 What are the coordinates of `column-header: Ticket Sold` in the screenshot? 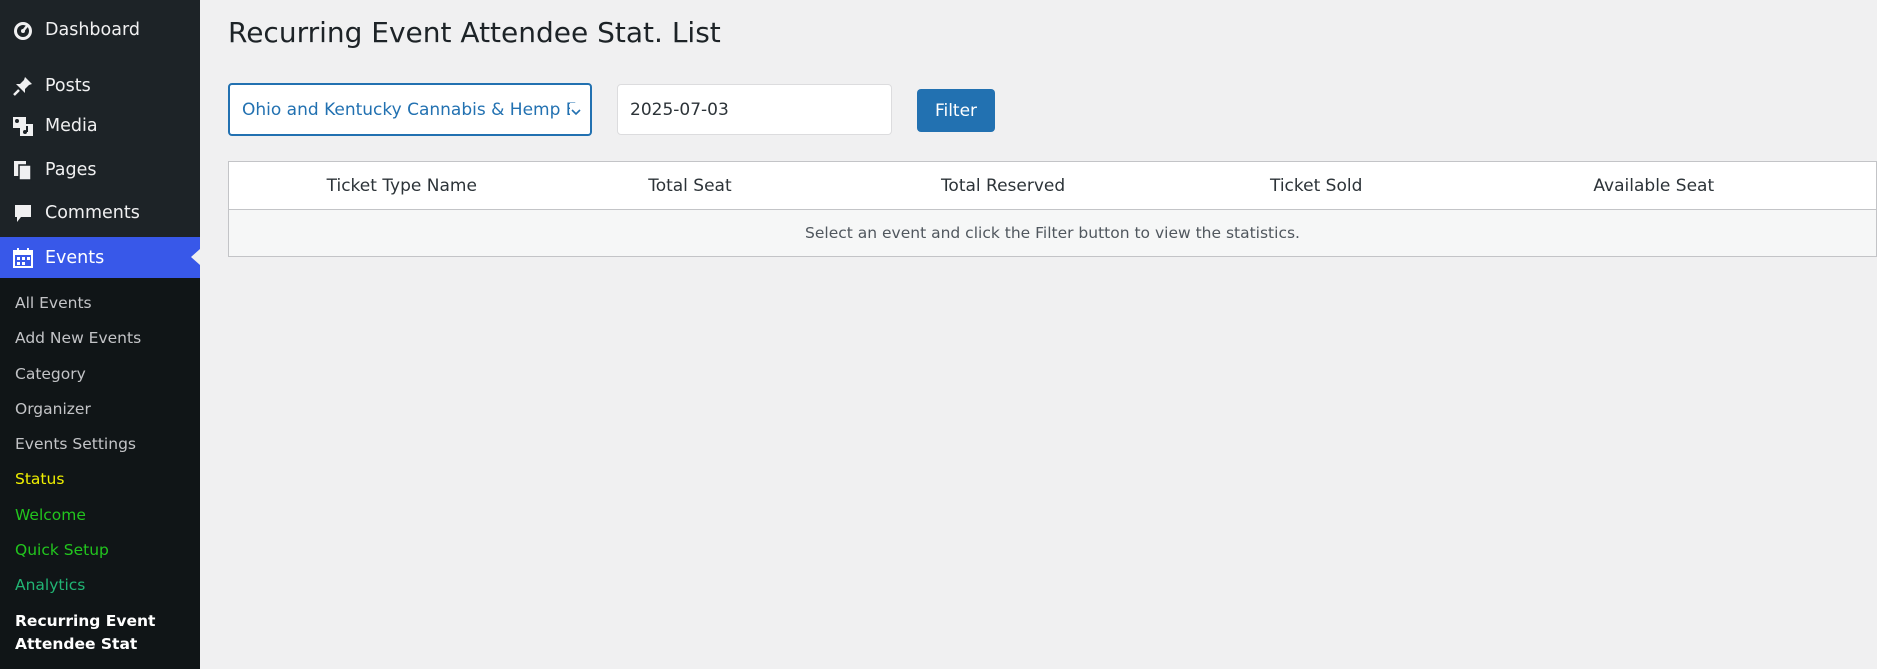 It's located at (1316, 185).